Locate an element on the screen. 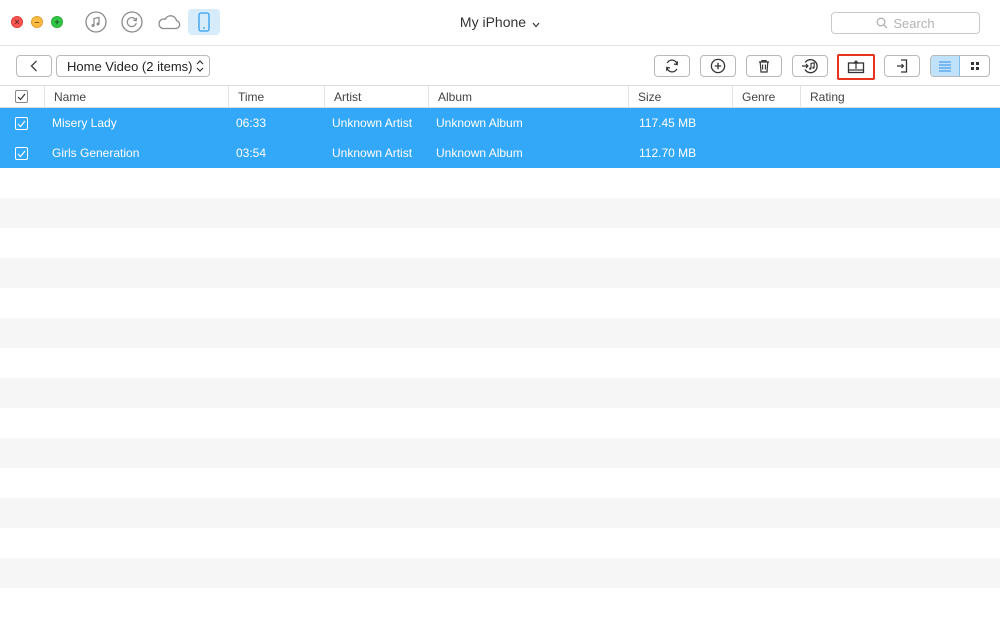 The image size is (1000, 620). column-header-rating: Rating is located at coordinates (900, 97).